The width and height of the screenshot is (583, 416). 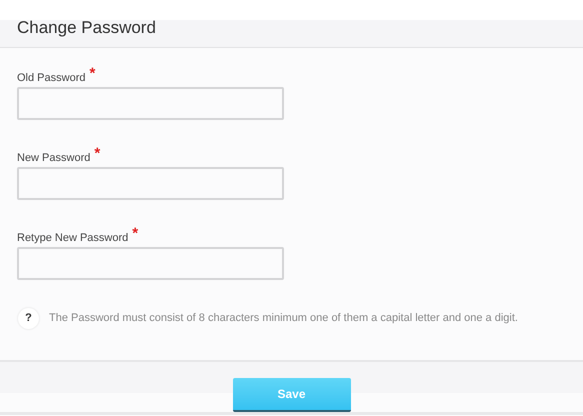 What do you see at coordinates (86, 28) in the screenshot?
I see `page-title: Change Password` at bounding box center [86, 28].